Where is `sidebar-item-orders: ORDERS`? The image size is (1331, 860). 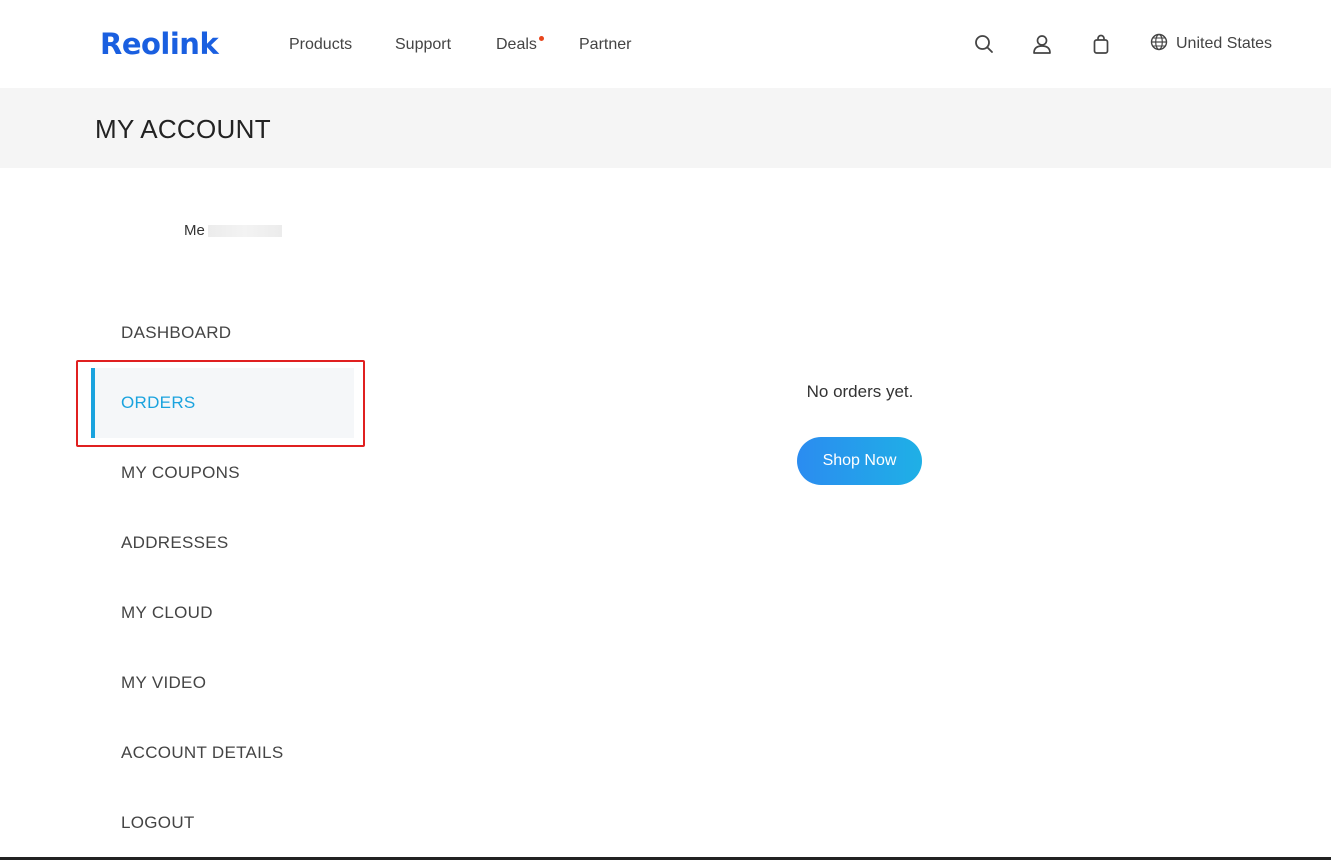 sidebar-item-orders: ORDERS is located at coordinates (222, 403).